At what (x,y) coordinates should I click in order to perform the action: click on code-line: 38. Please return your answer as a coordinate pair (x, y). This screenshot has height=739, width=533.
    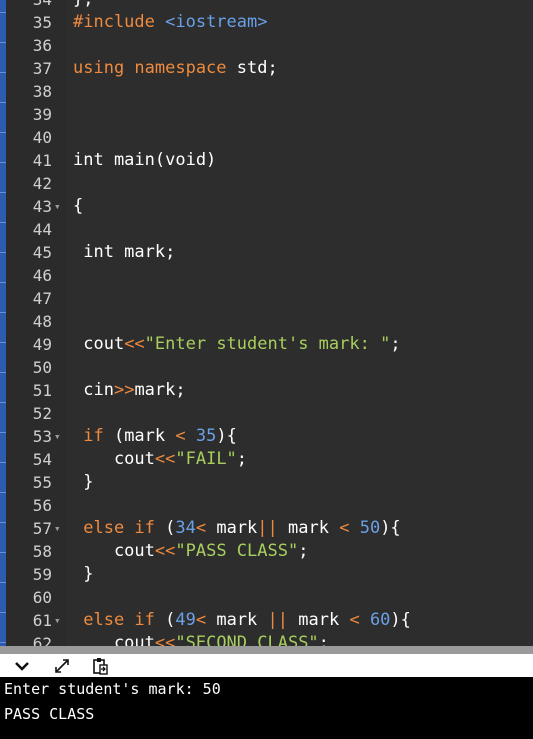
    Looking at the image, I should click on (266, 91).